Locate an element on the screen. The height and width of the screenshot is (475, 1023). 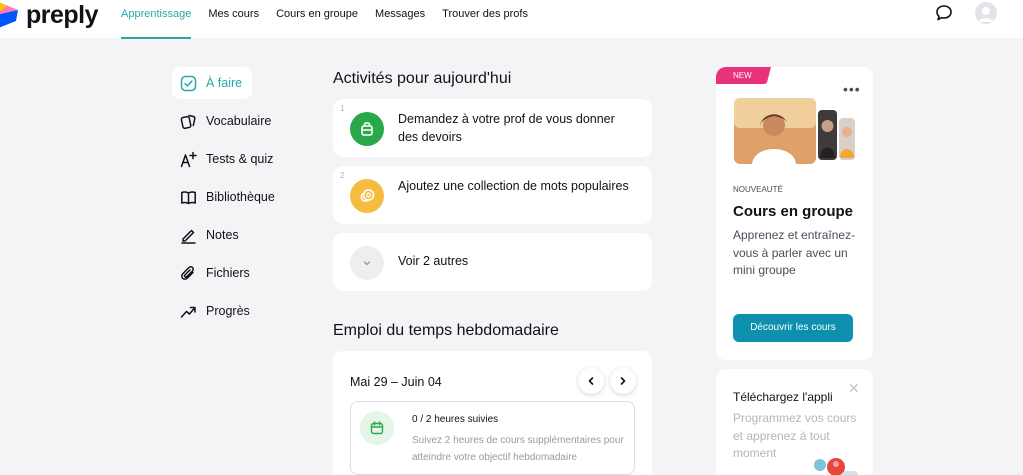
user-silhouette-icon is located at coordinates (986, 14).